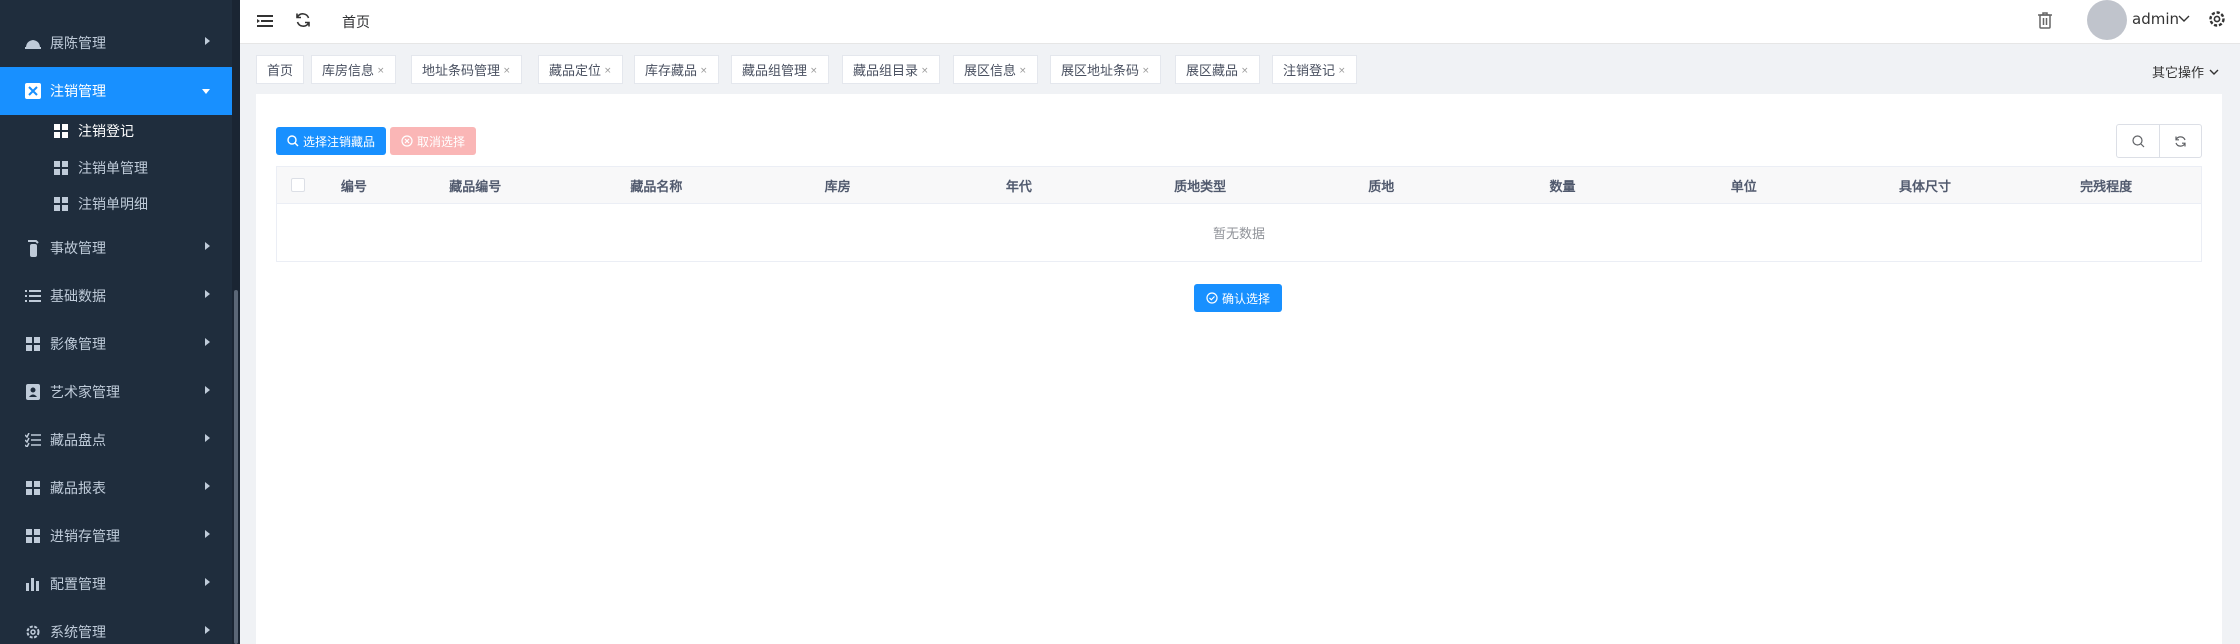 The width and height of the screenshot is (2240, 644). Describe the element at coordinates (2155, 19) in the screenshot. I see `user-name: admin` at that location.